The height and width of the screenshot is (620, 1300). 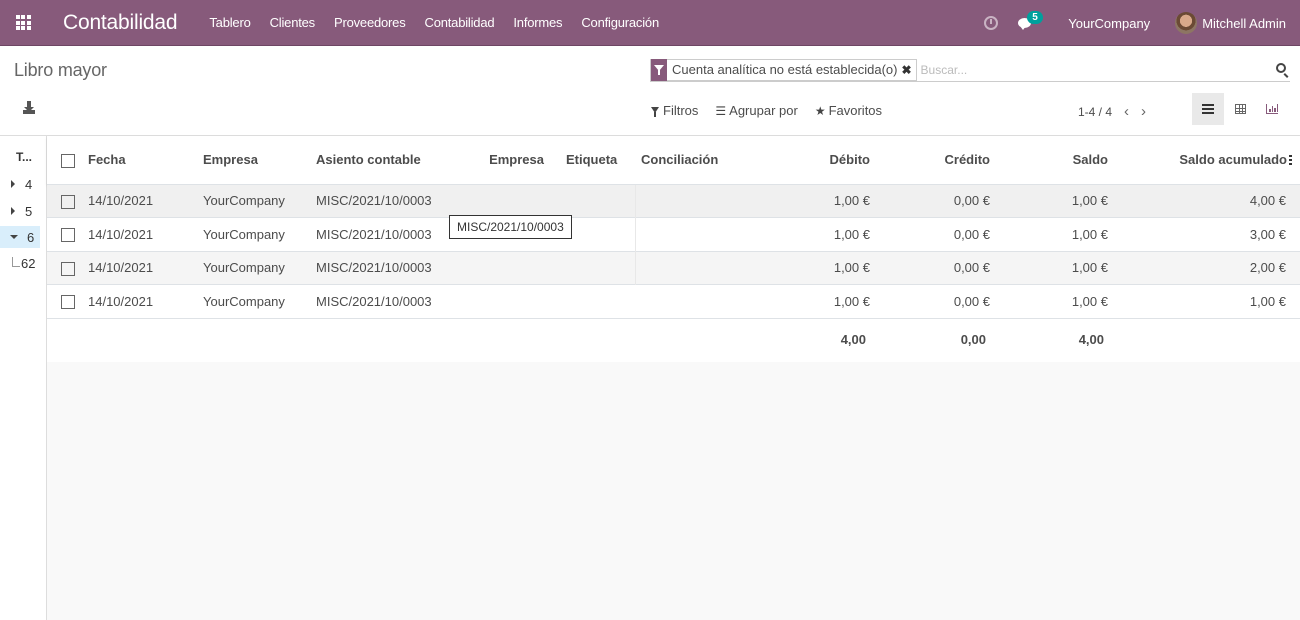 What do you see at coordinates (947, 160) in the screenshot?
I see `col-credito: Crédito` at bounding box center [947, 160].